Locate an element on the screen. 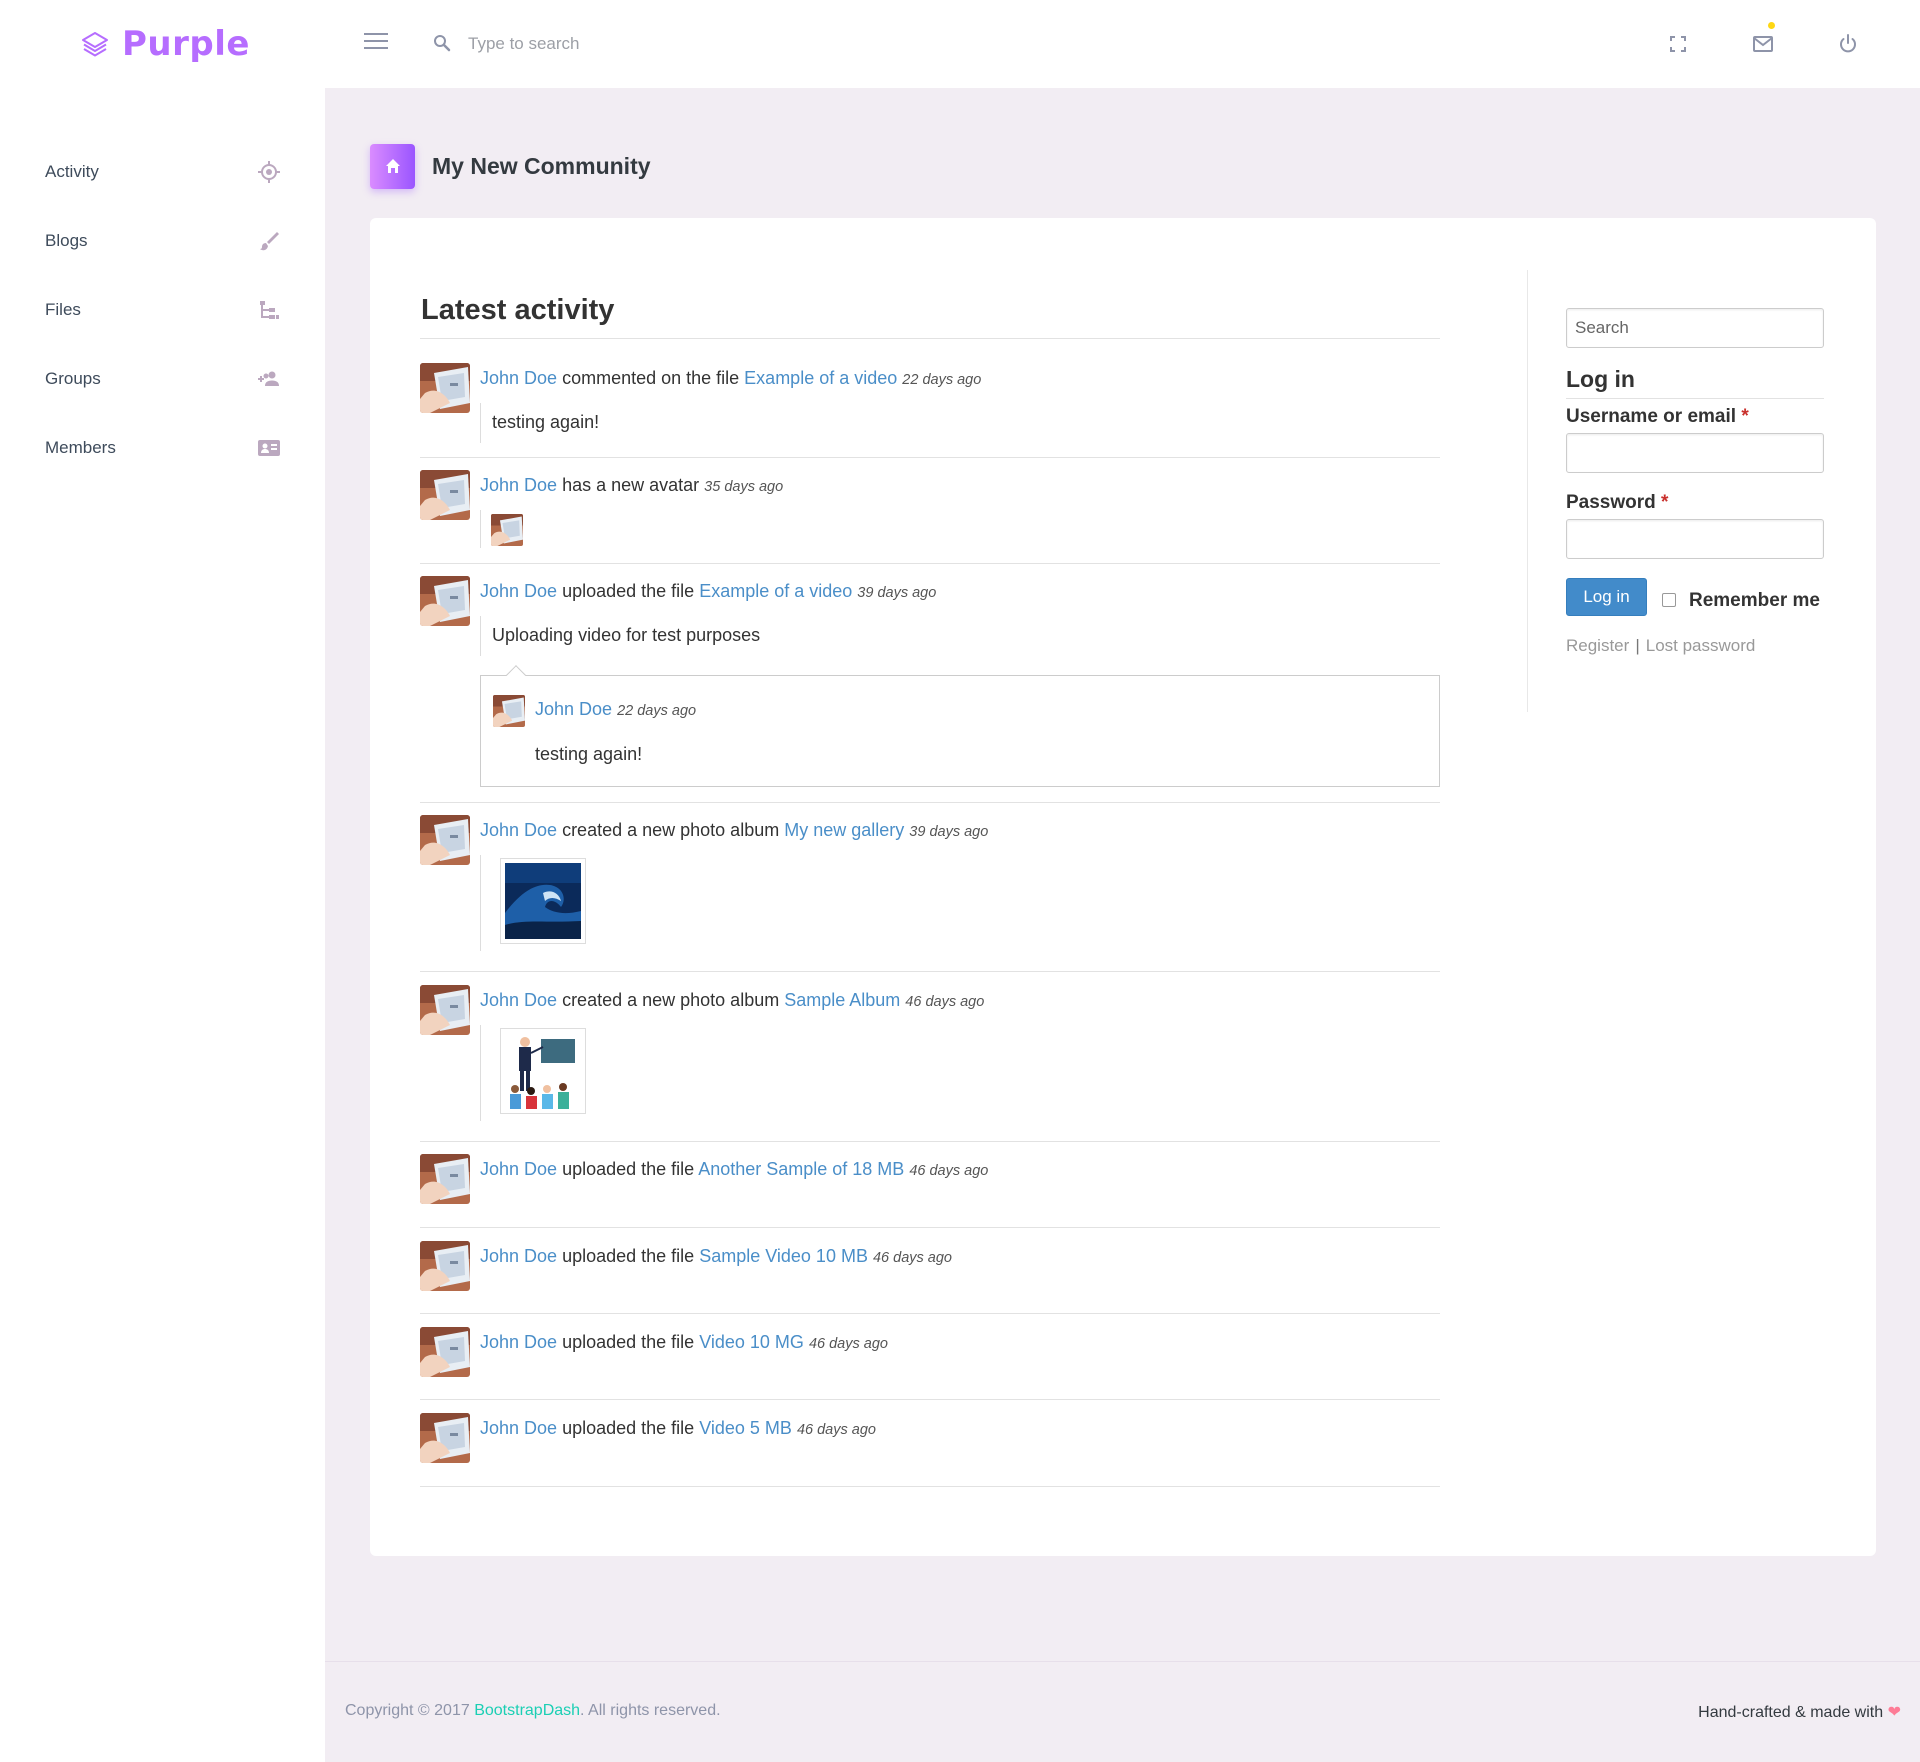  timestamp: 35 days ago is located at coordinates (744, 487).